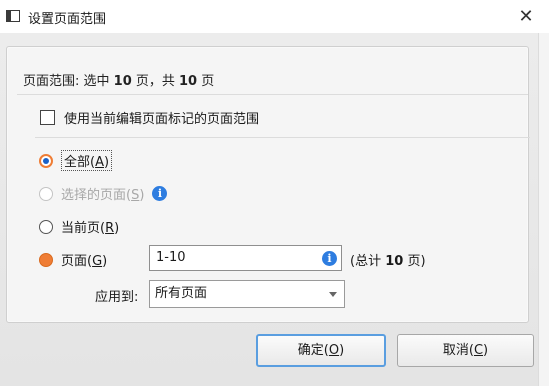 This screenshot has height=386, width=549. I want to click on page-range-summary: 页面范围: 选中 10 页，共 10 页, so click(118, 79).